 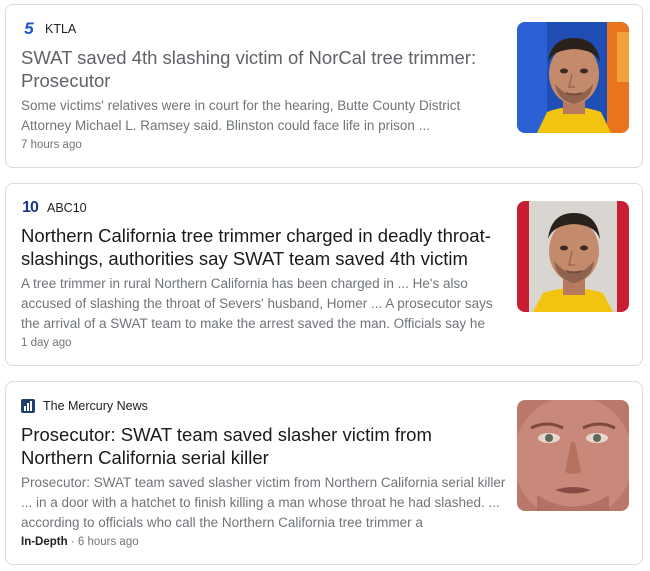 I want to click on time-label: 1 day ago, so click(x=46, y=343).